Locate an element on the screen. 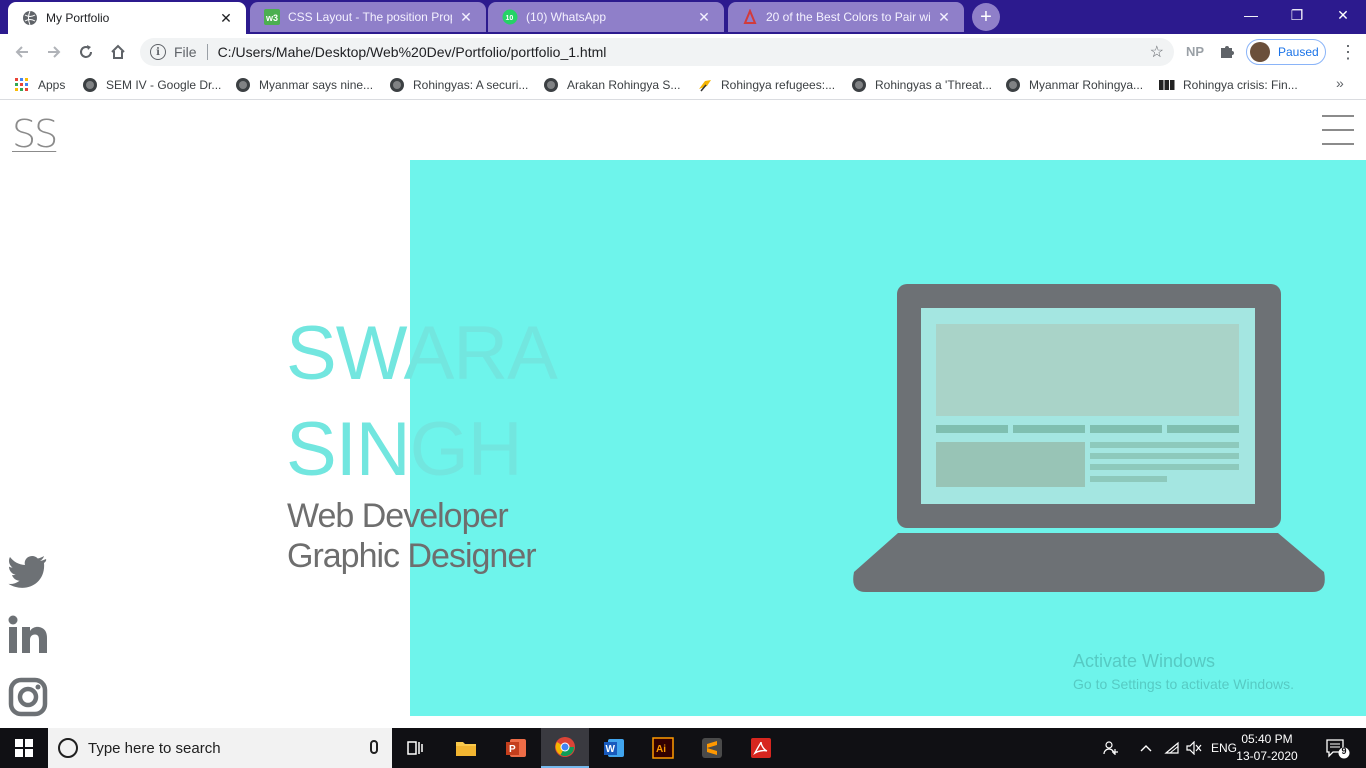 This screenshot has width=1366, height=768. clock-date: 13-07-2020 is located at coordinates (1267, 756).